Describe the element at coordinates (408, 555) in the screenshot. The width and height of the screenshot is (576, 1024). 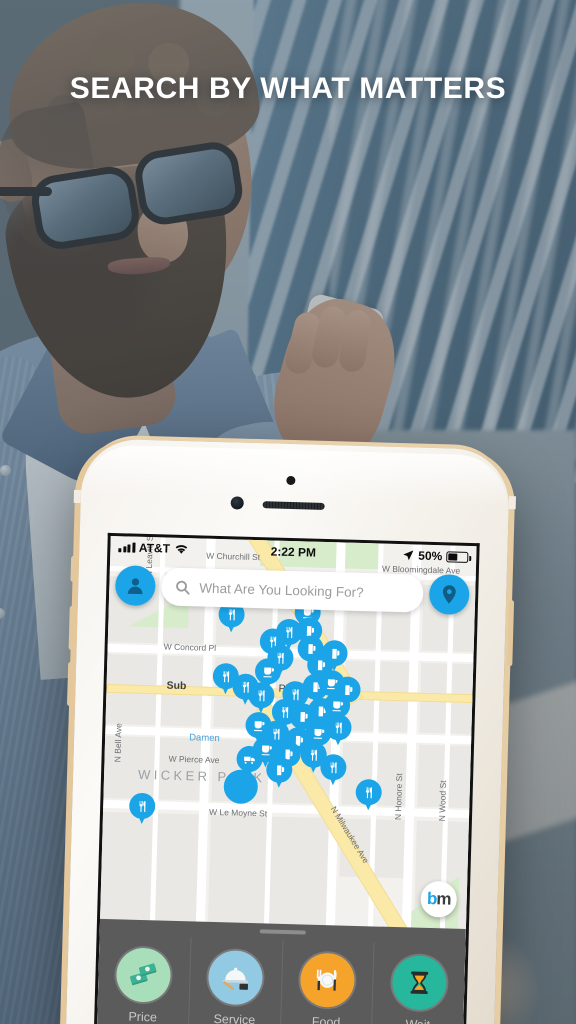
I see `location-arrow-icon` at that location.